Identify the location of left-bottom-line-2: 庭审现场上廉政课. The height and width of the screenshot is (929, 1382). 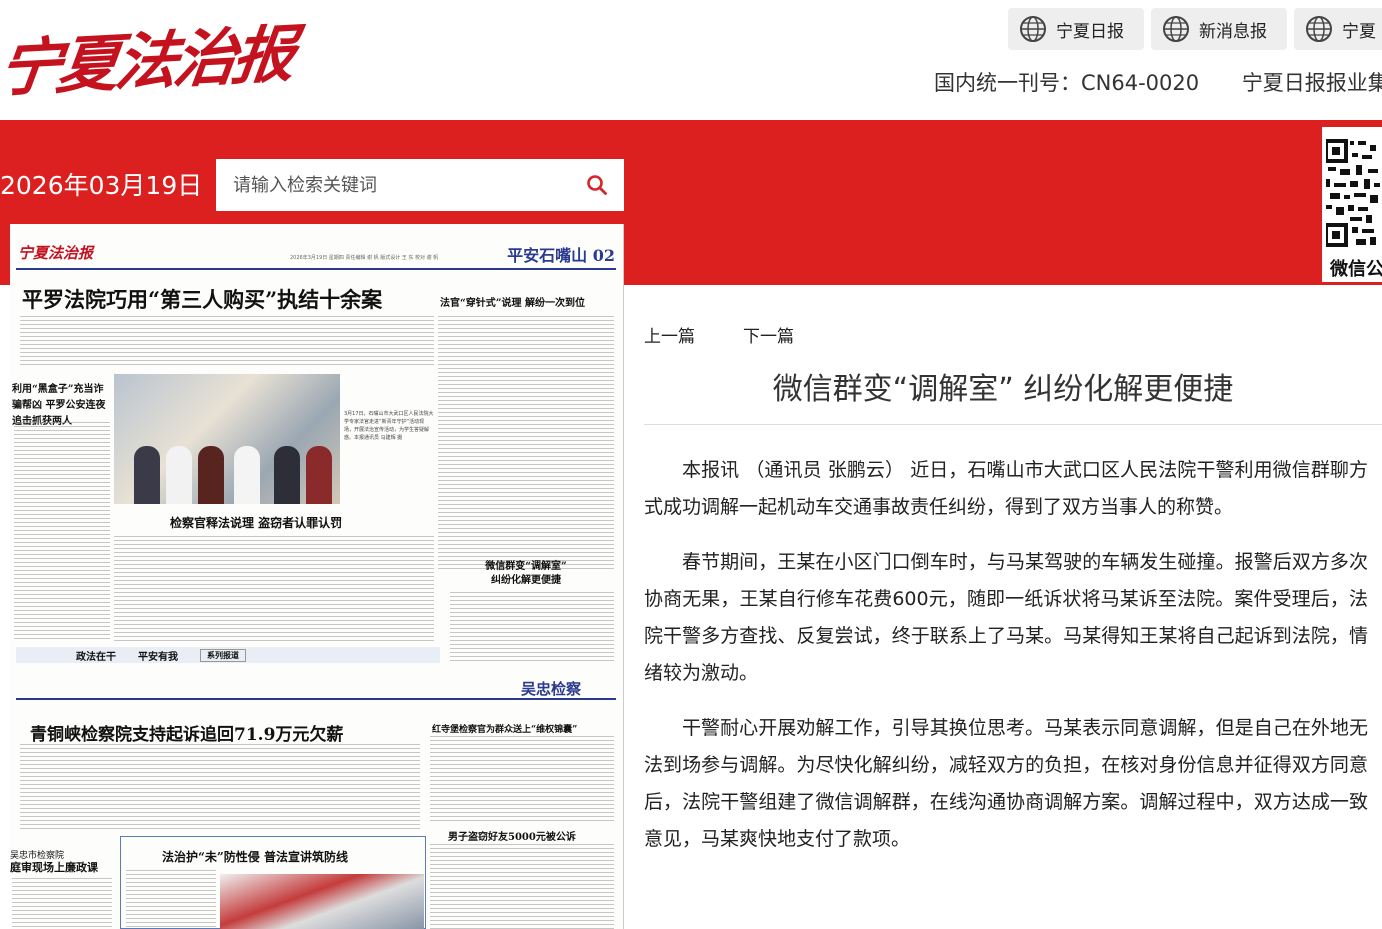
(54, 867).